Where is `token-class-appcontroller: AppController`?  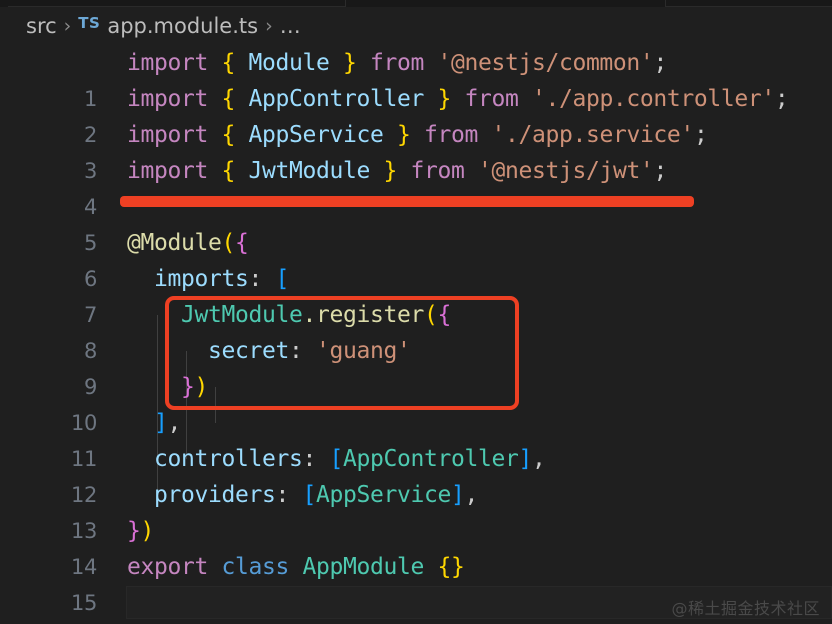 token-class-appcontroller: AppController is located at coordinates (430, 459).